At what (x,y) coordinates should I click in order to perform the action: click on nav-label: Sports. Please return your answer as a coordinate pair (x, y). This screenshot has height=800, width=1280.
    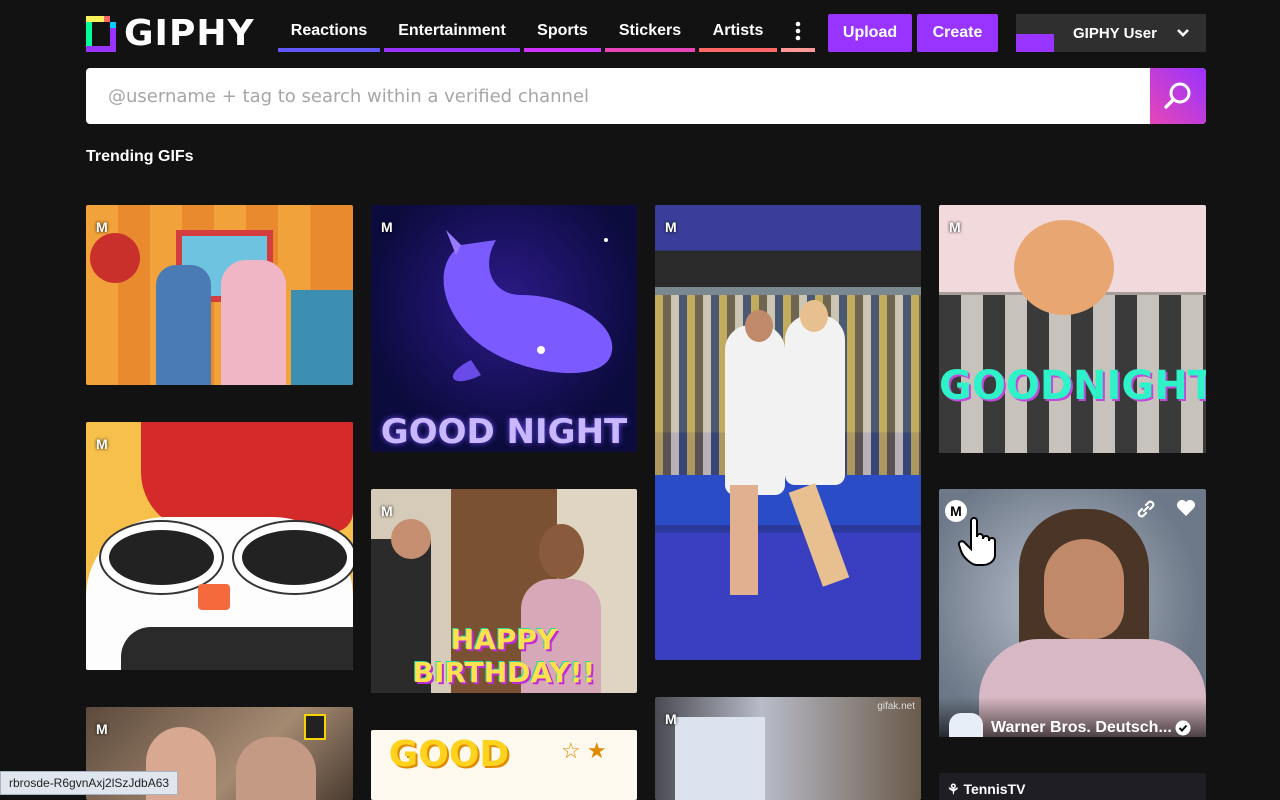
    Looking at the image, I should click on (562, 30).